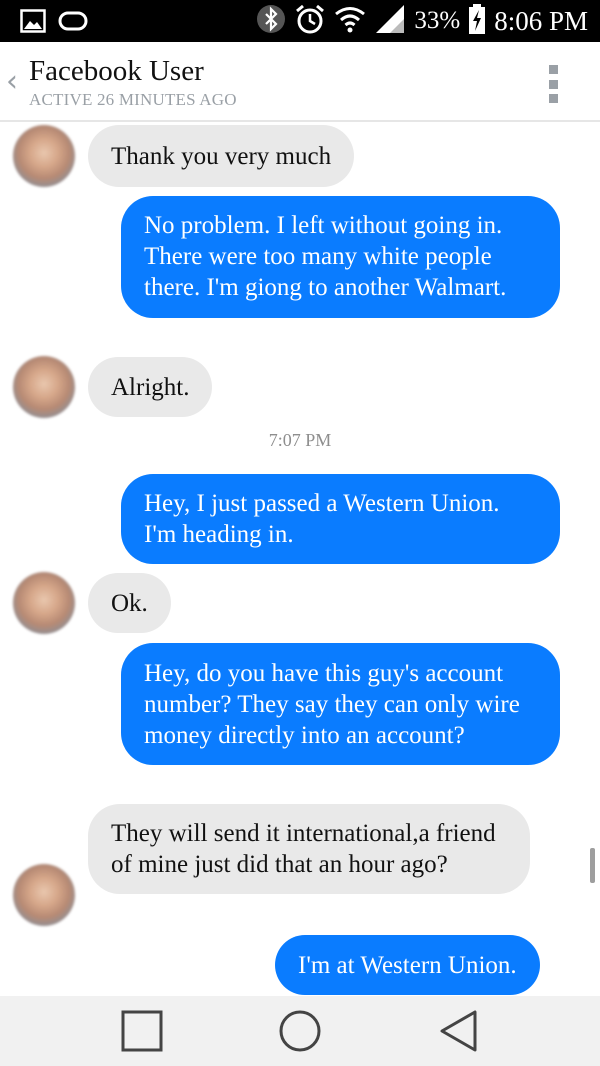 The height and width of the screenshot is (1066, 600). I want to click on contact-name: Facebook User, so click(116, 71).